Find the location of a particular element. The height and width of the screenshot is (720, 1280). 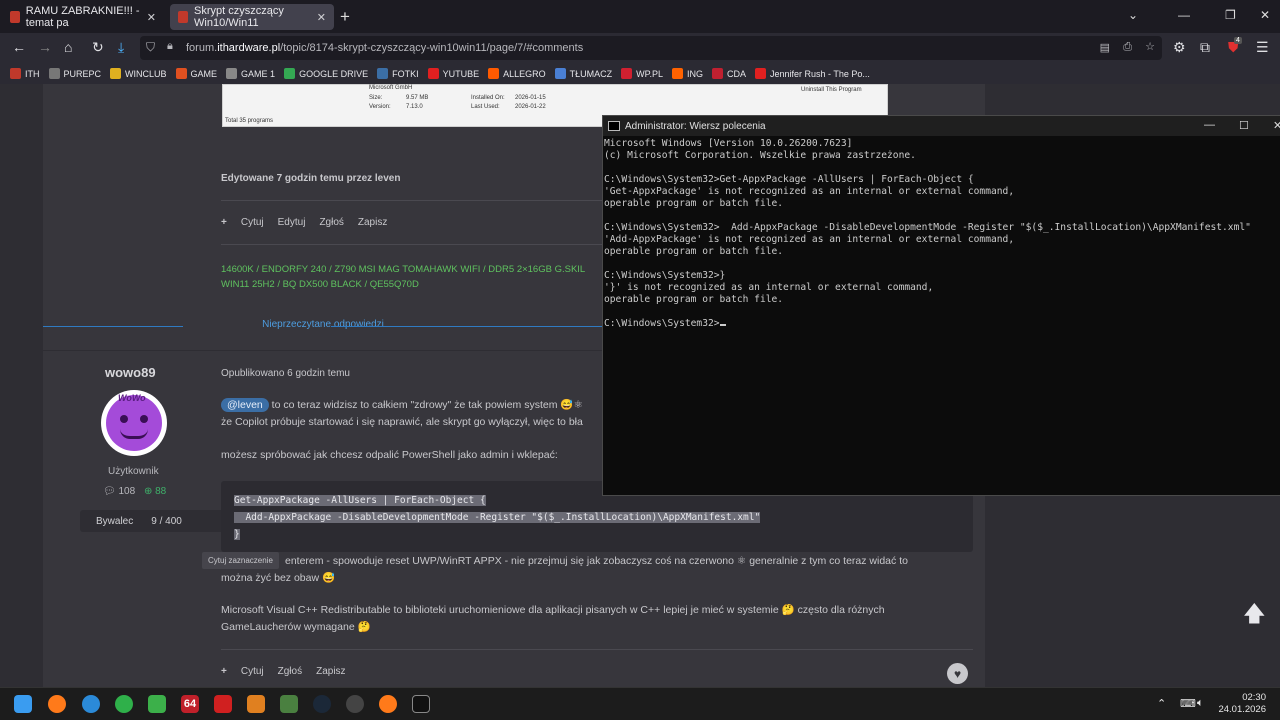

download-icon: ⤓ is located at coordinates (121, 47).